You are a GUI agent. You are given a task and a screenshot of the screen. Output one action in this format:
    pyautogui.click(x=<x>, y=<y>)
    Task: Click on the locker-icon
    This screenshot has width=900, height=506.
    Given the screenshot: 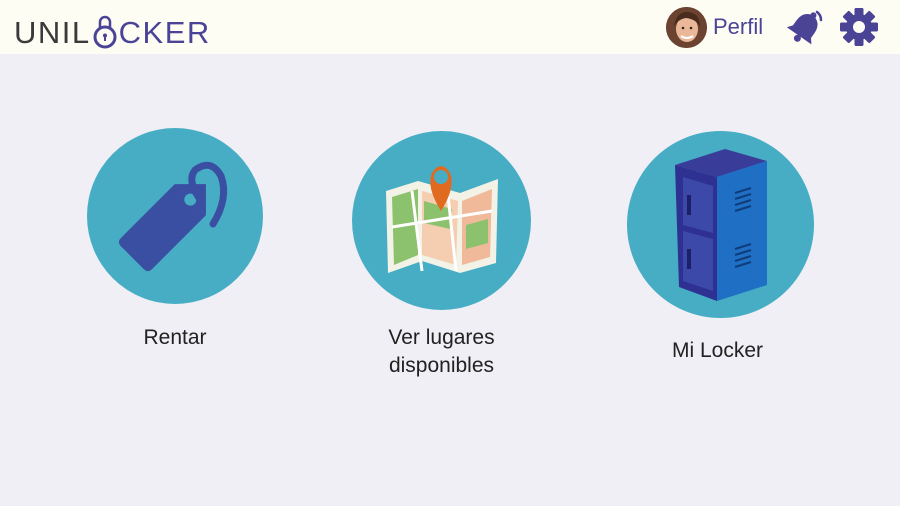 What is the action you would take?
    pyautogui.click(x=721, y=225)
    